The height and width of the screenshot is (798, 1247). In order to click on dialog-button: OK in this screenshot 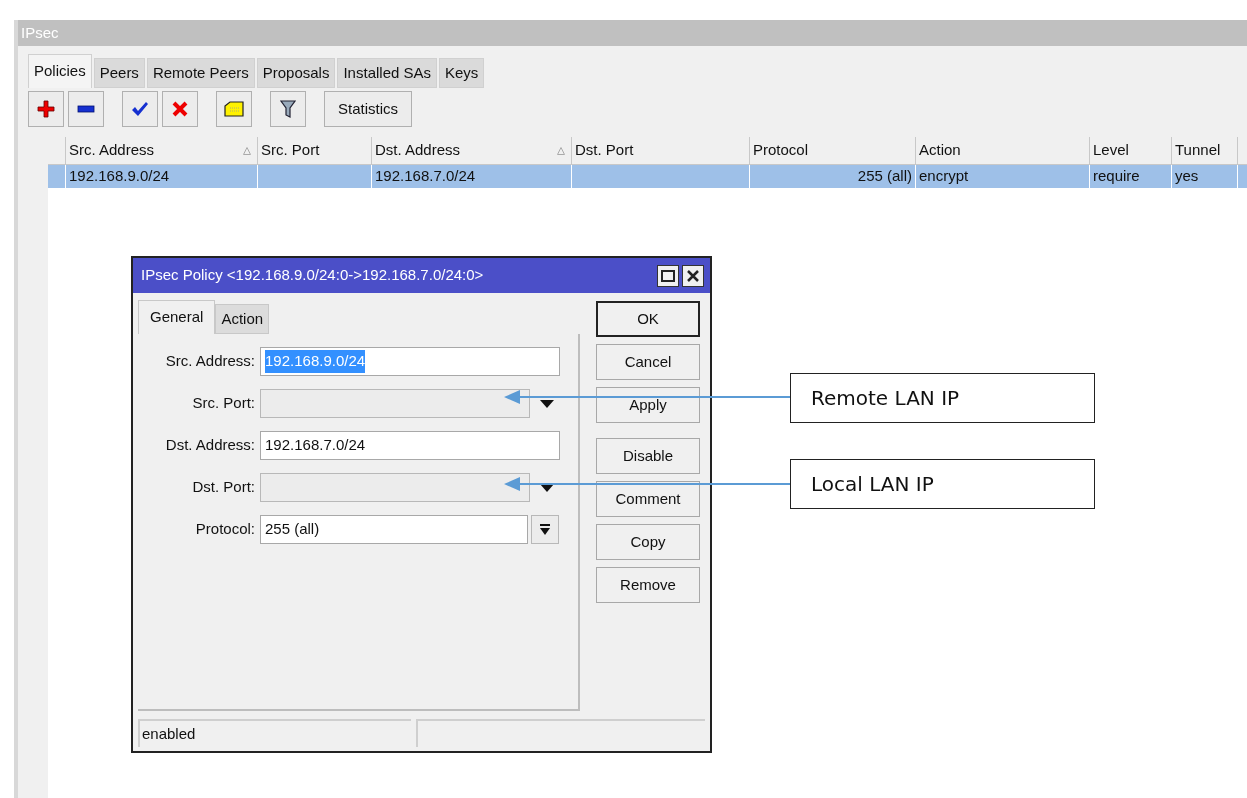, I will do `click(648, 319)`.